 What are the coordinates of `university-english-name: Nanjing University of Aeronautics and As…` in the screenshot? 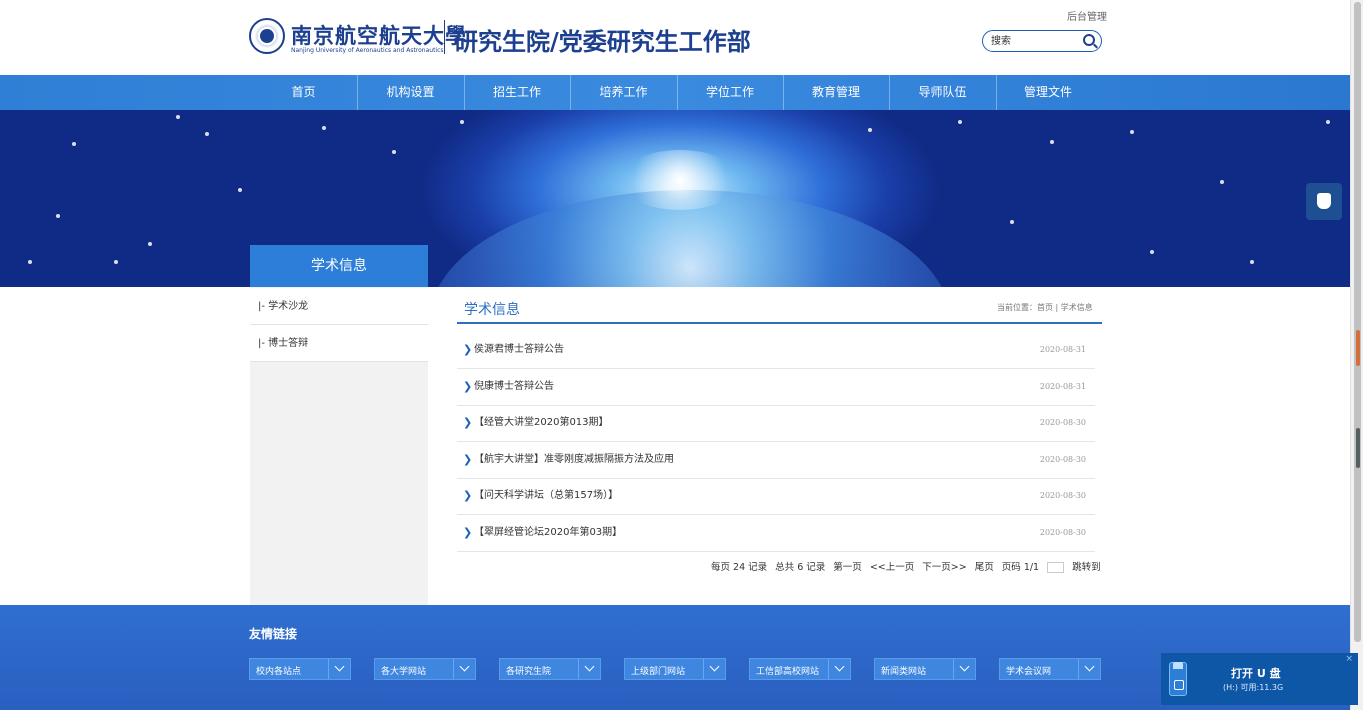 It's located at (367, 50).